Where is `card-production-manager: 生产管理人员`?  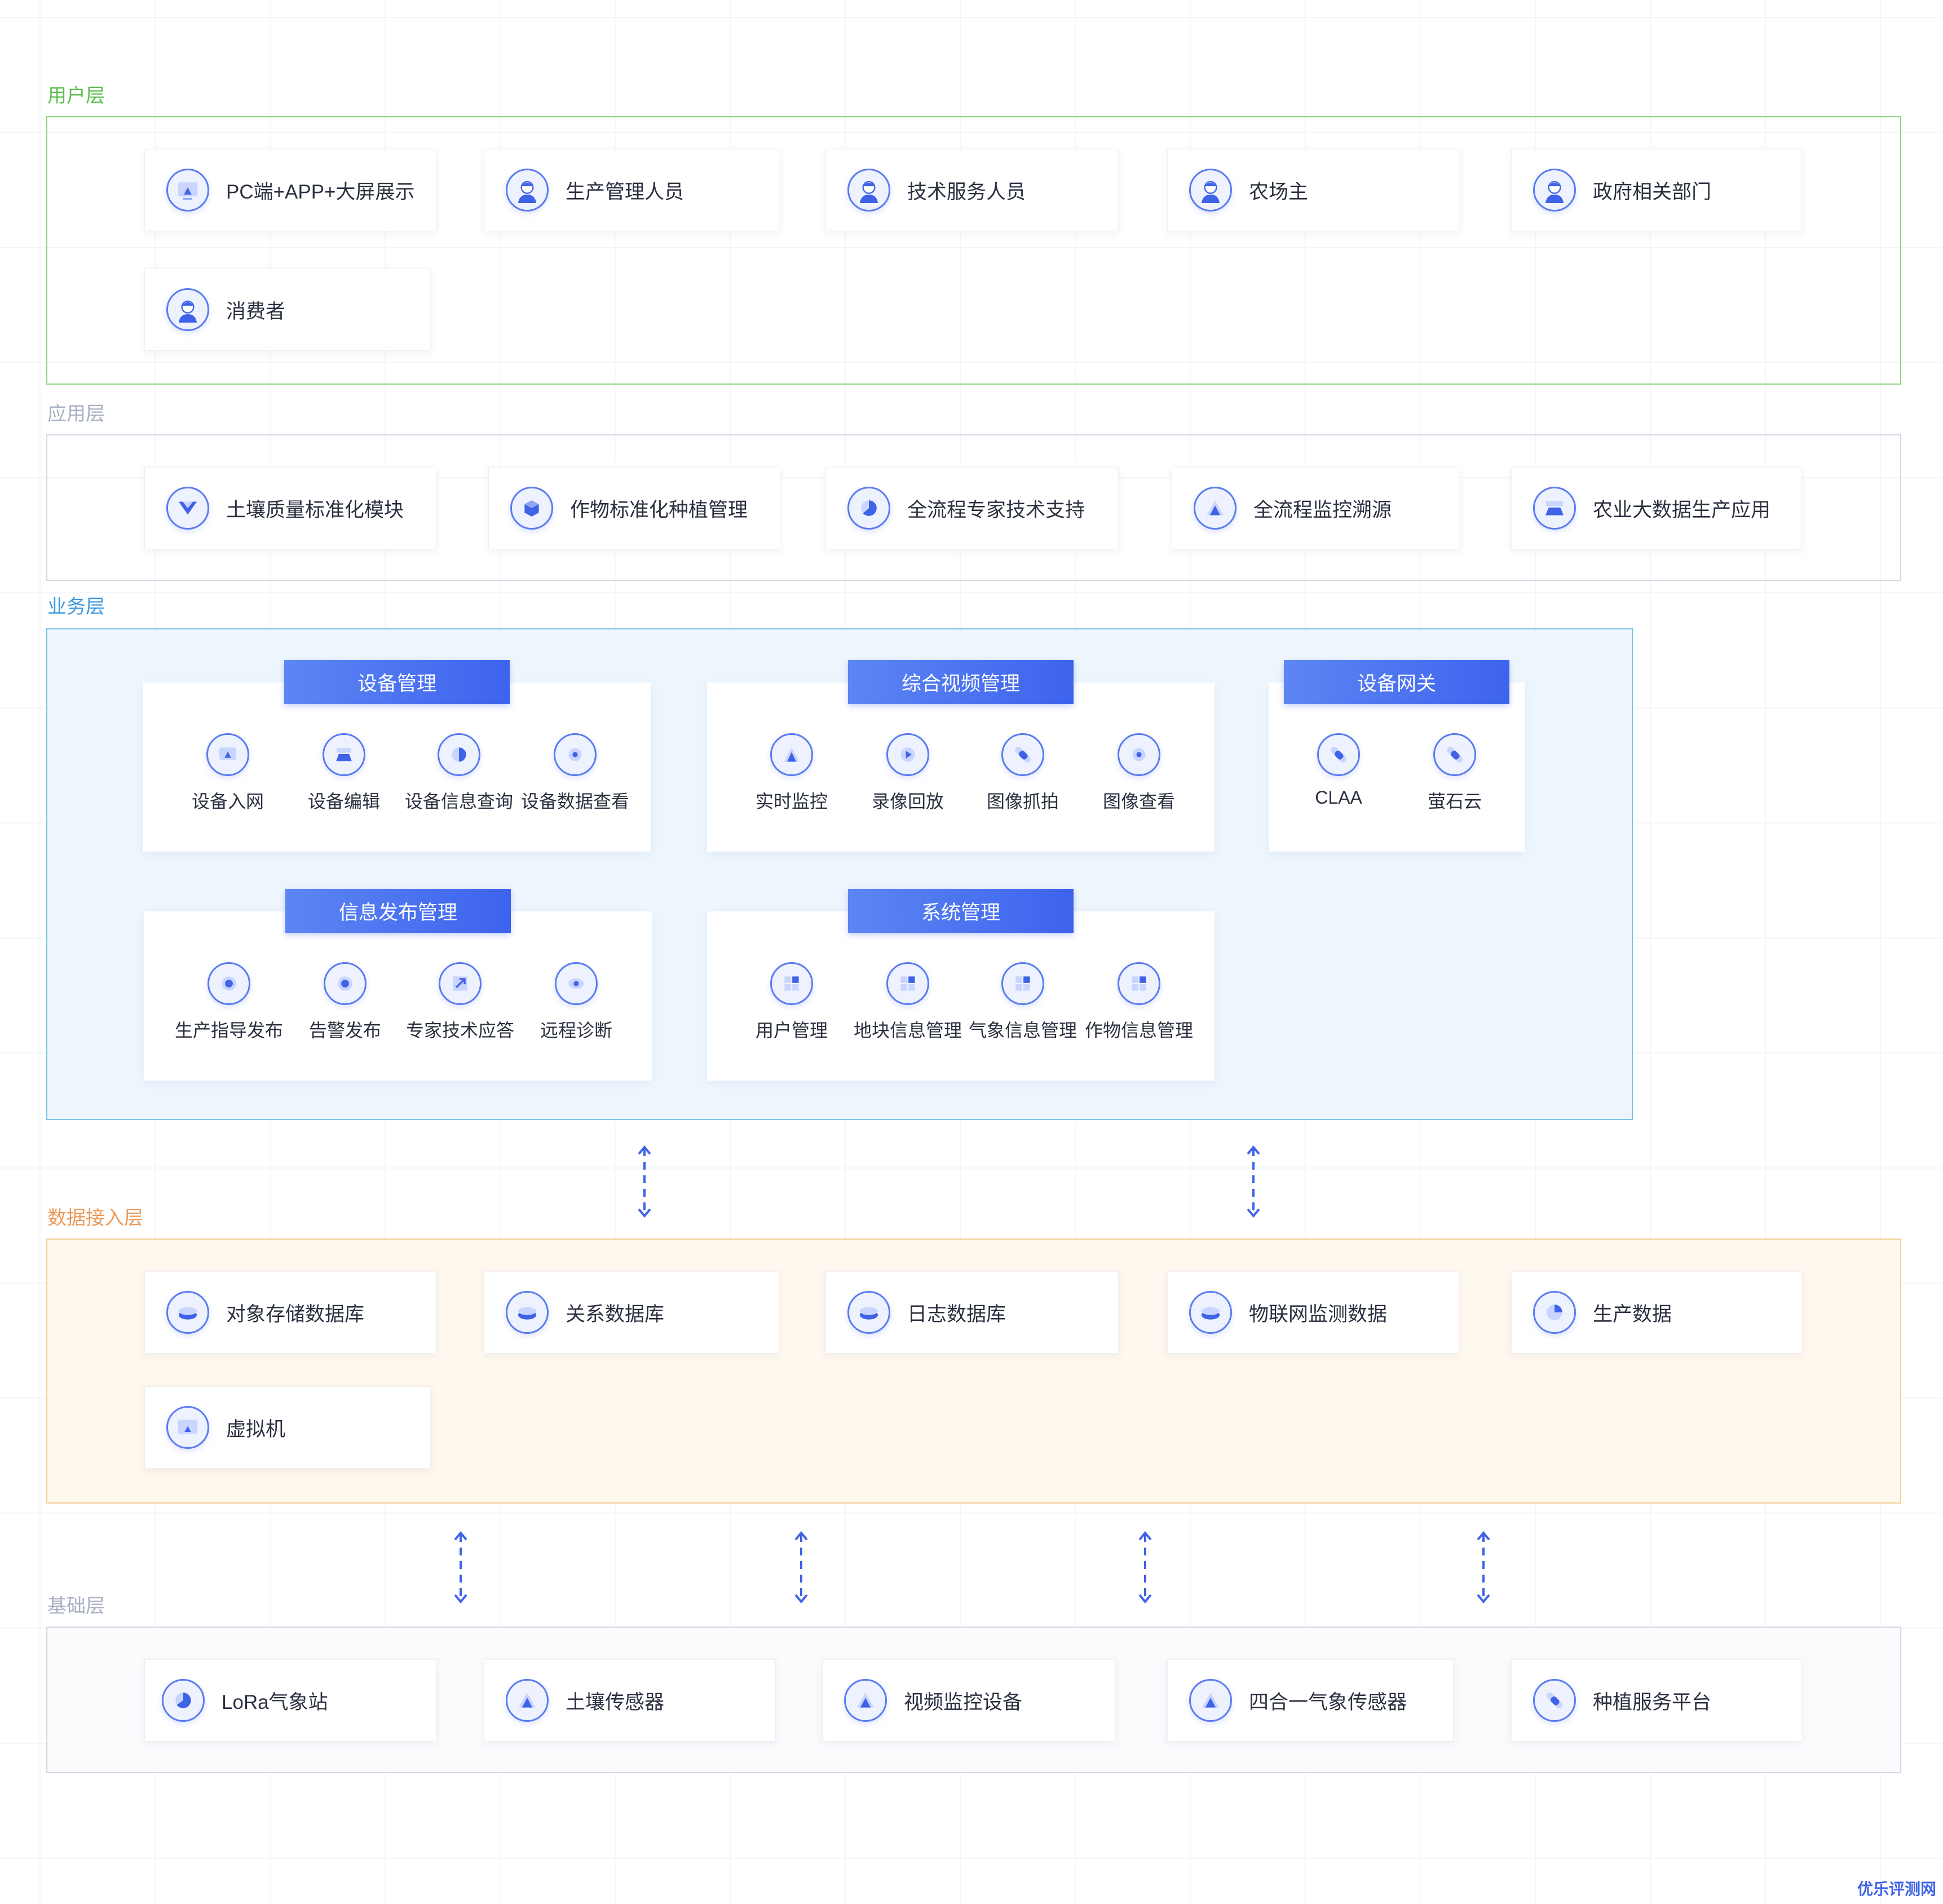 card-production-manager: 生产管理人员 is located at coordinates (631, 190).